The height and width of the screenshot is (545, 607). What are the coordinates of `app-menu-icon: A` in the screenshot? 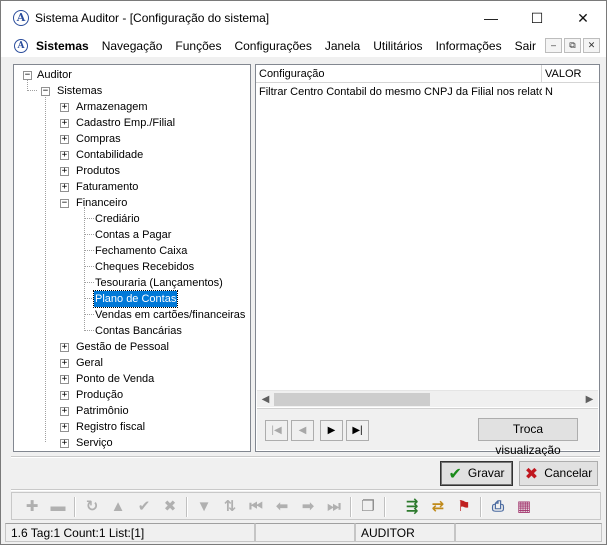 It's located at (21, 46).